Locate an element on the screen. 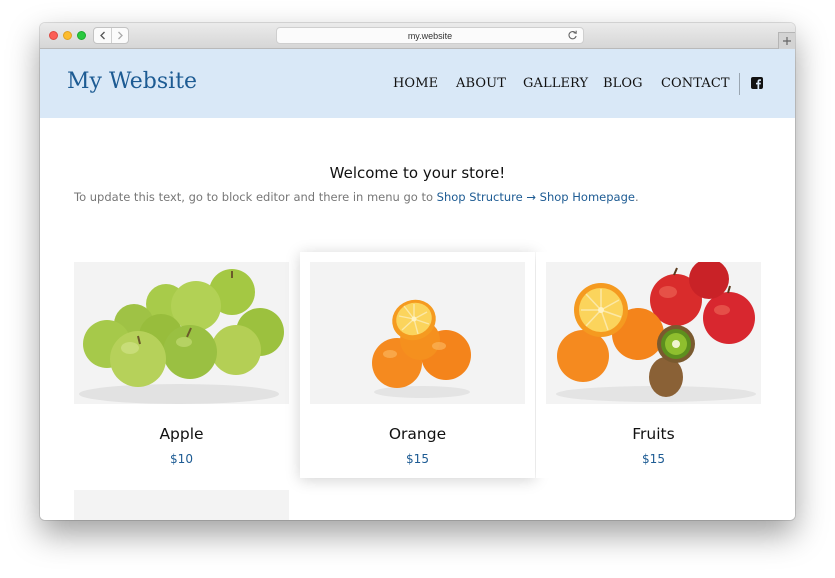 Image resolution: width=835 pixels, height=578 pixels. product-card-apple: Apple $10 is located at coordinates (181, 365).